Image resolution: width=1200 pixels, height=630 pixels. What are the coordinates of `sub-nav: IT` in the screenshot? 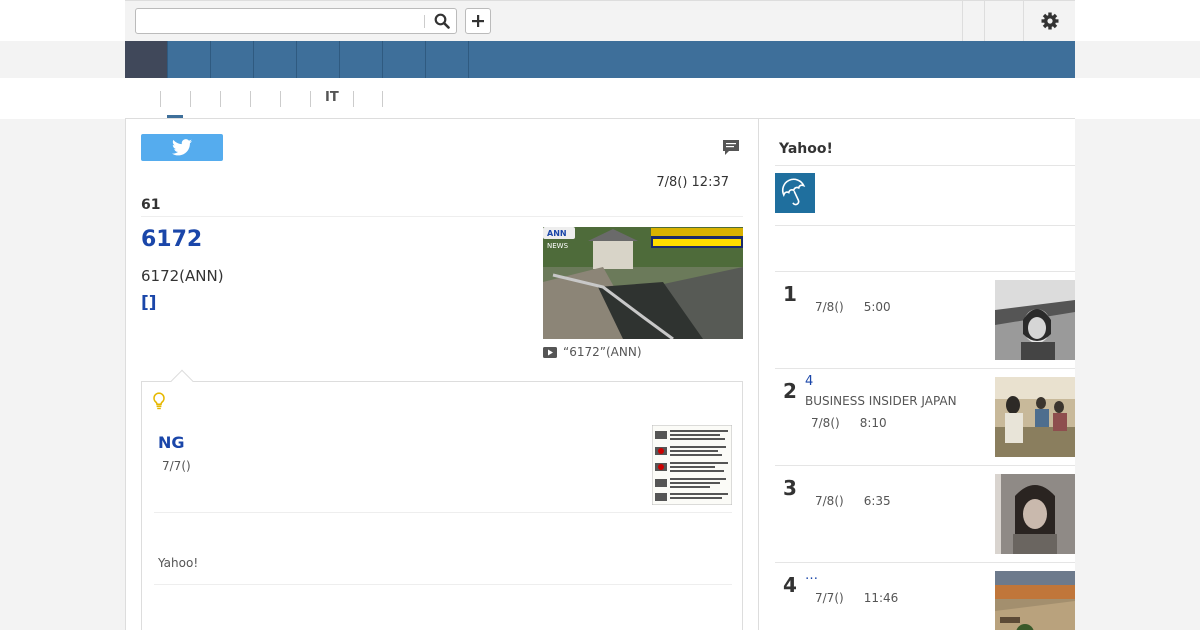 It's located at (271, 99).